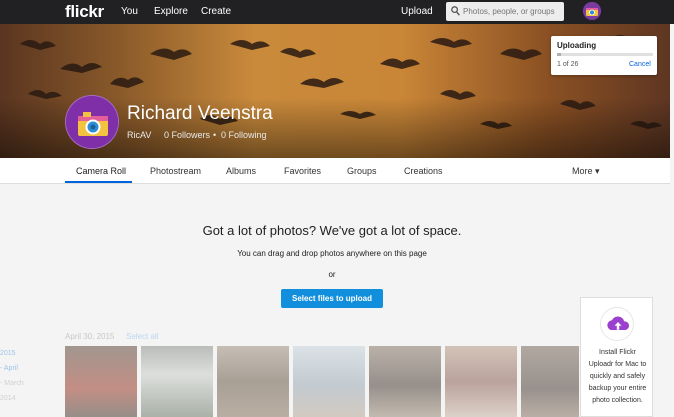 This screenshot has width=674, height=417. I want to click on upload-progress-bar, so click(605, 54).